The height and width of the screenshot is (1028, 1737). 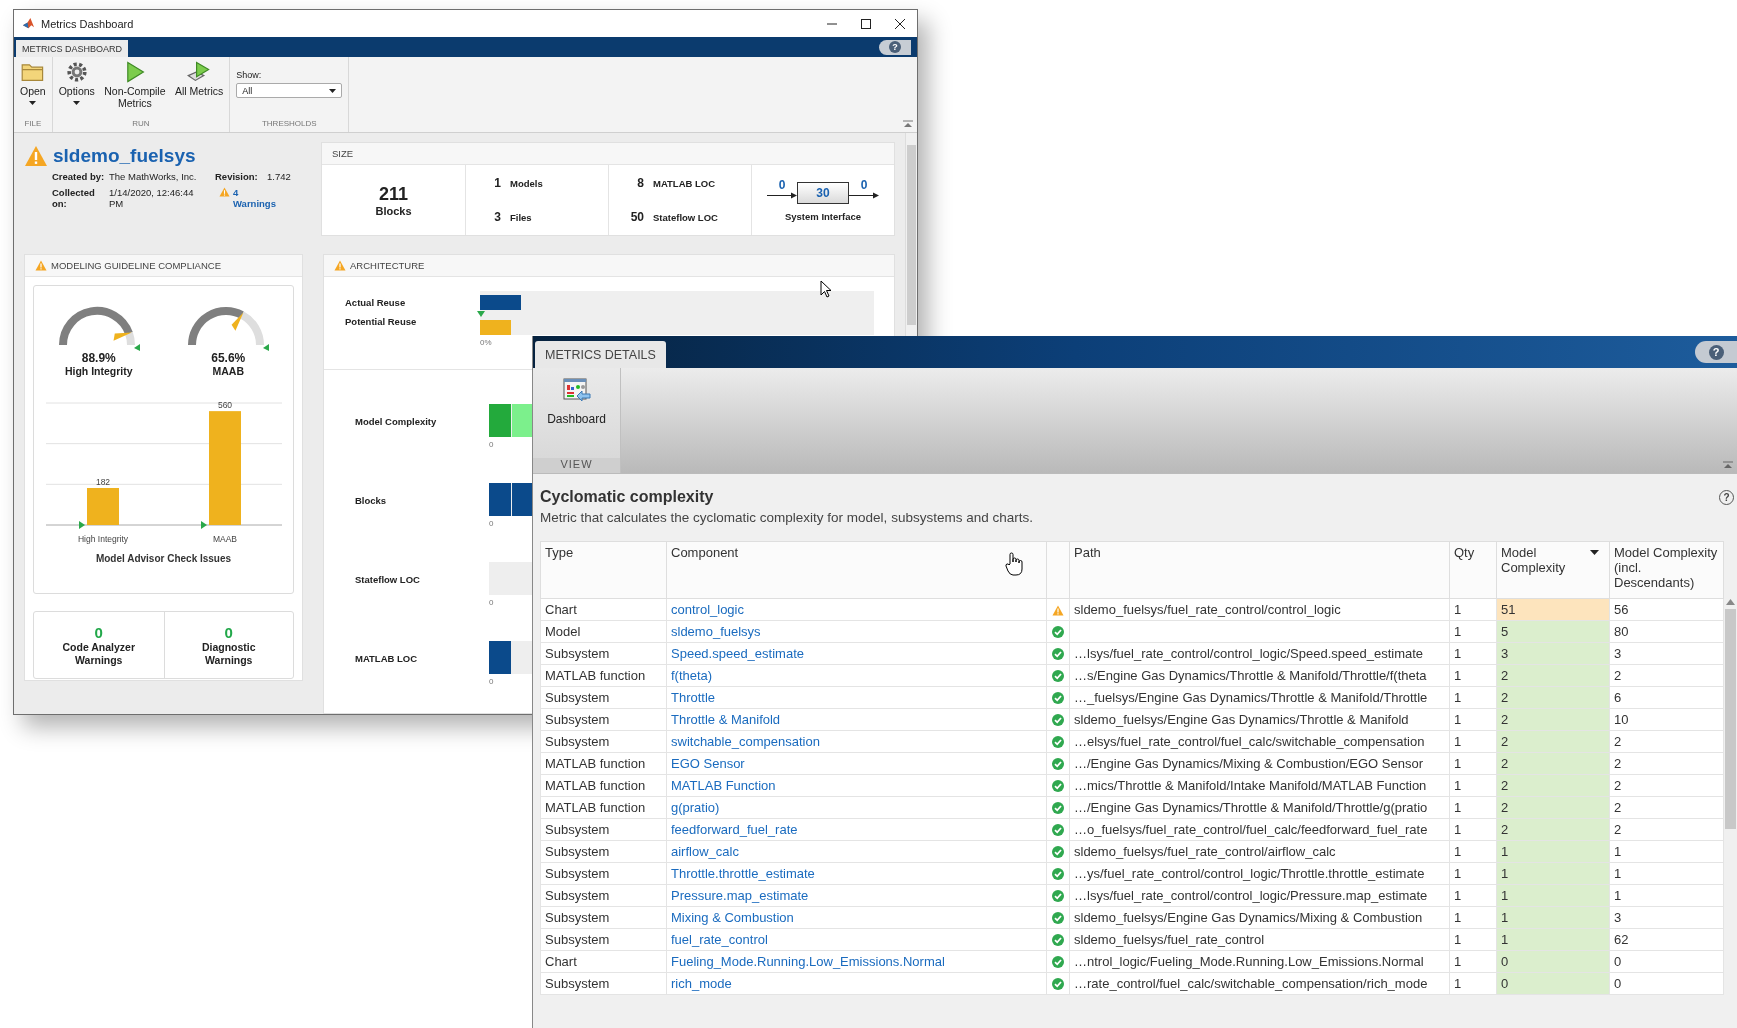 What do you see at coordinates (343, 153) in the screenshot?
I see `panel-title: SIZE` at bounding box center [343, 153].